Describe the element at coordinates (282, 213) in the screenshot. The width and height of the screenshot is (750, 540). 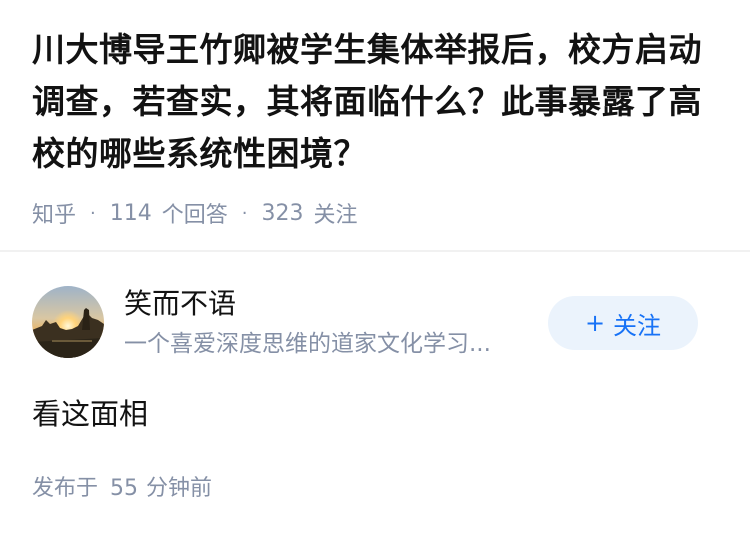
I see `follower-count: 323` at that location.